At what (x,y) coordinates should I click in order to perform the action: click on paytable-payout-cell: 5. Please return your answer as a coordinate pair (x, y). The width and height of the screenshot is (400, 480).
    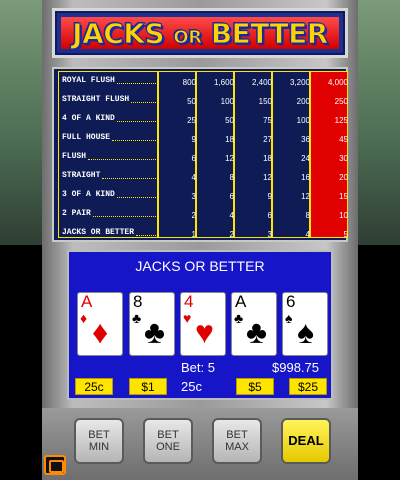
    Looking at the image, I should click on (345, 234).